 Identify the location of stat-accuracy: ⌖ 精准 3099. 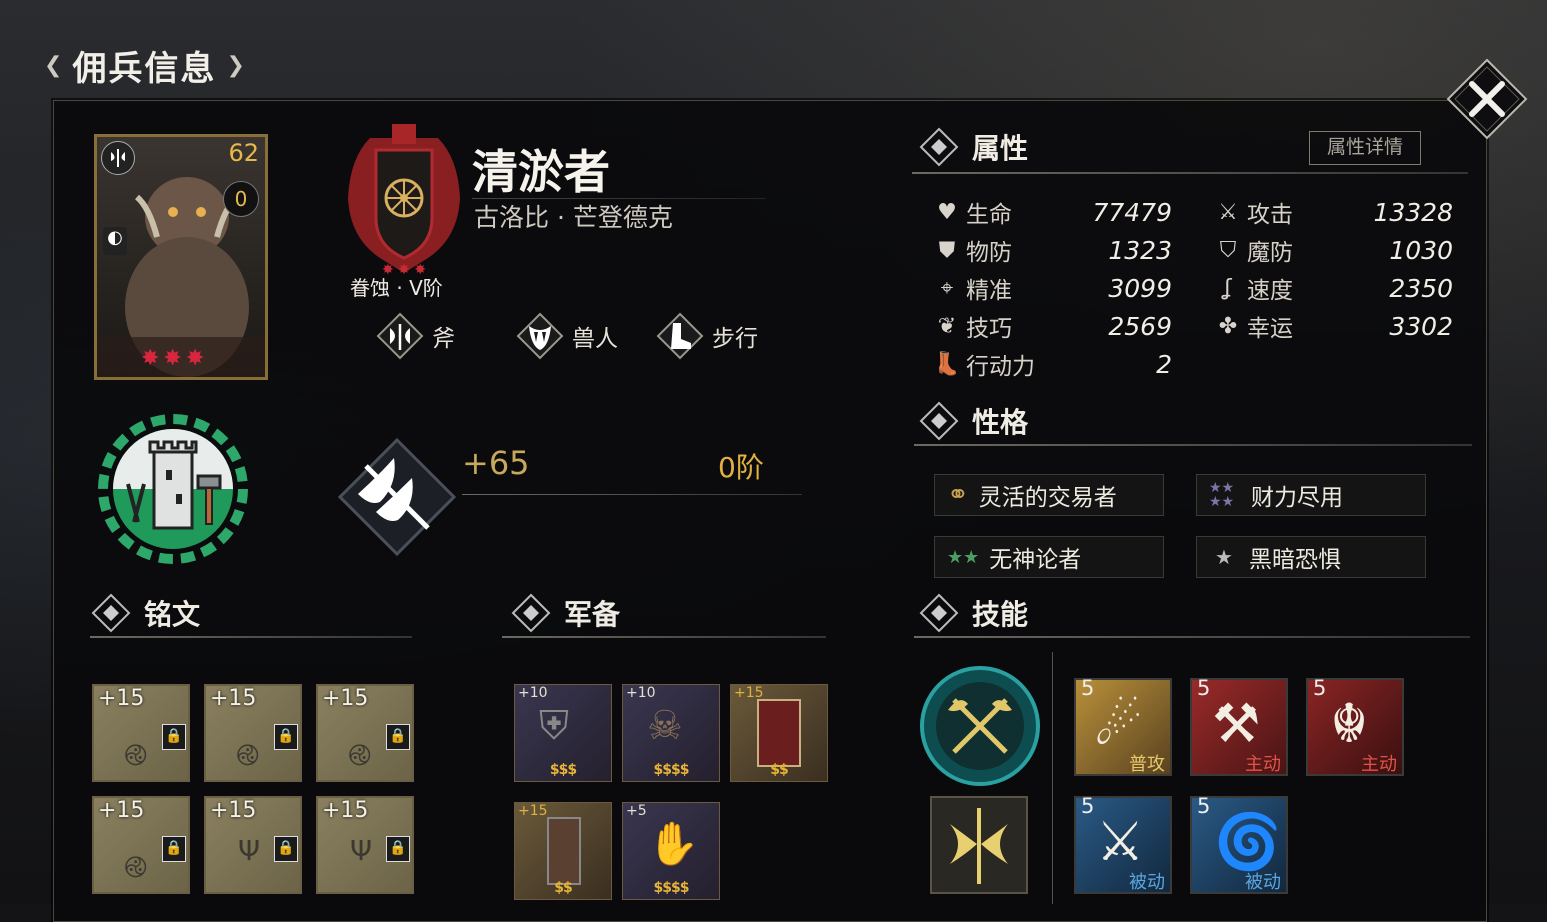
(1053, 288).